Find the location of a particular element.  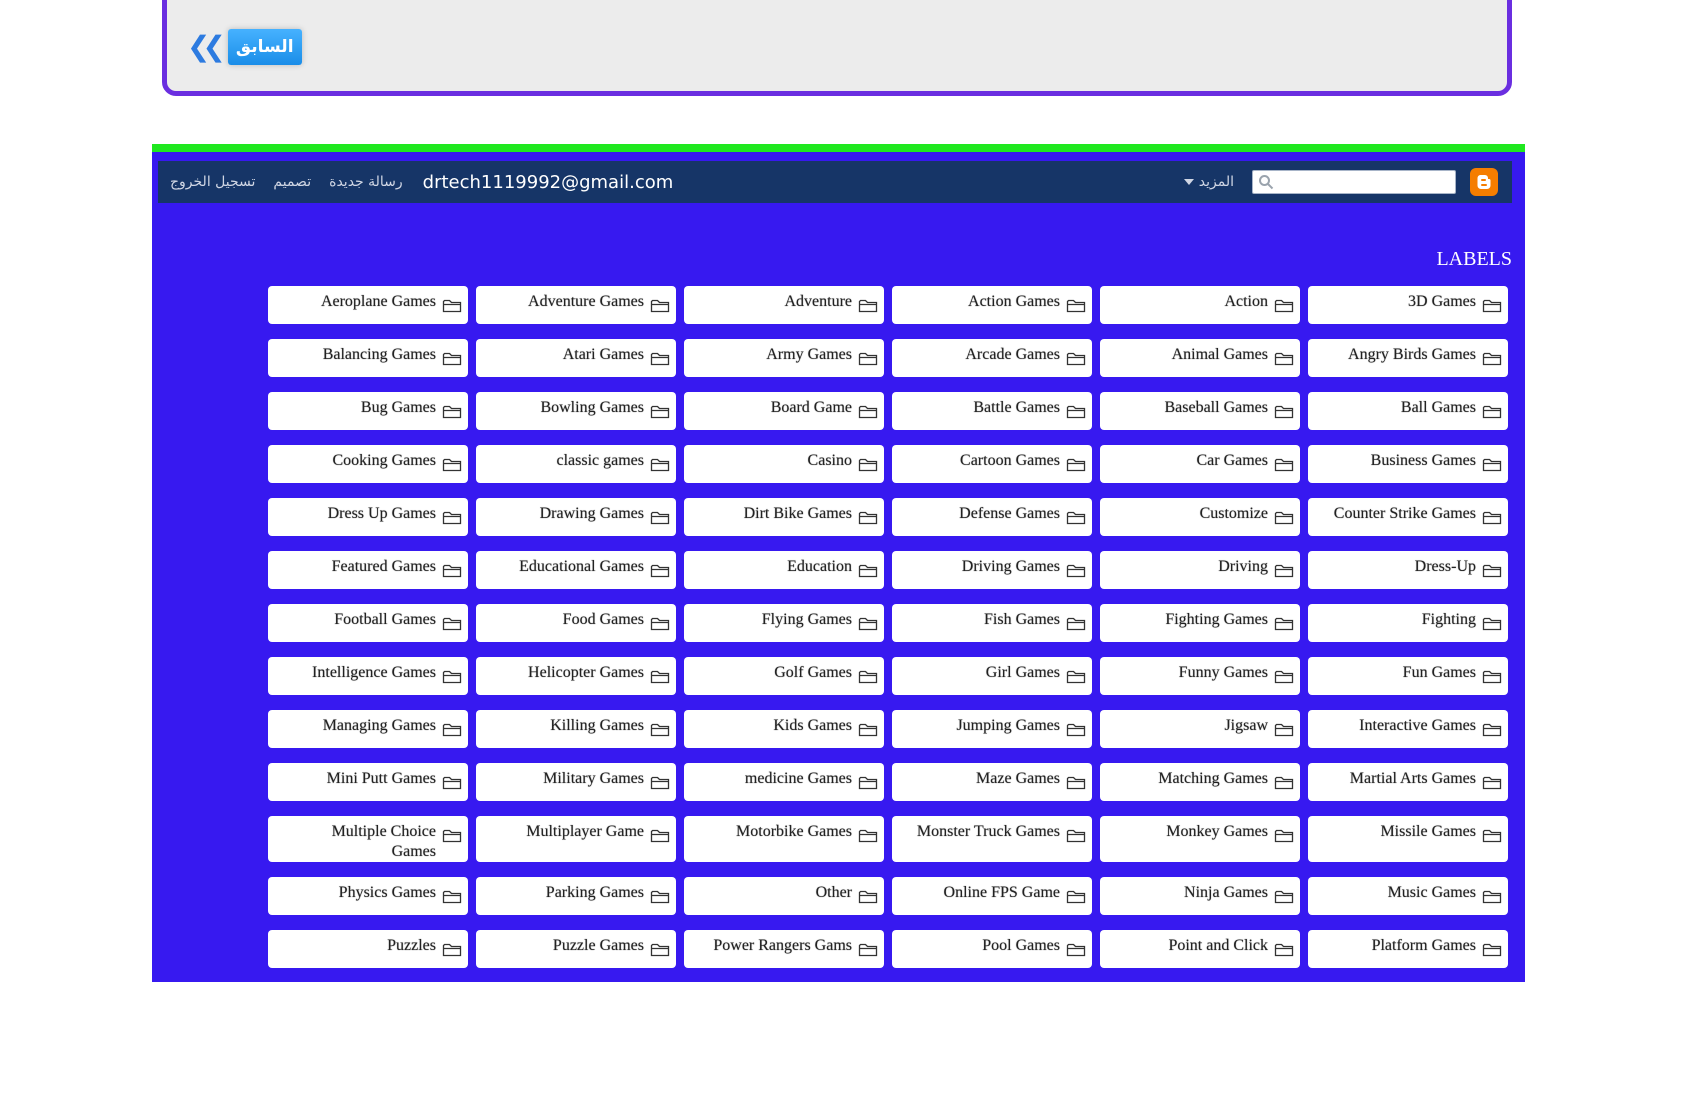

label-item: Ninja Games is located at coordinates (1200, 896).